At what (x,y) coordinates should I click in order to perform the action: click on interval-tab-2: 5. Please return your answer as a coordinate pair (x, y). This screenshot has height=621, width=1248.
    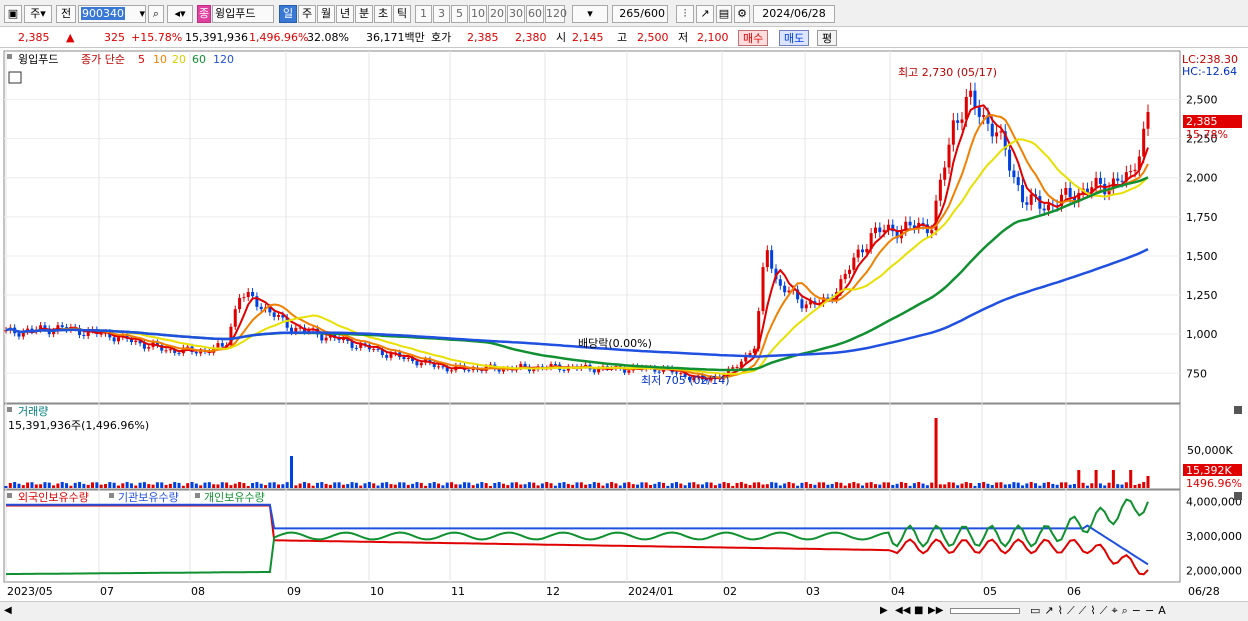
    Looking at the image, I should click on (459, 14).